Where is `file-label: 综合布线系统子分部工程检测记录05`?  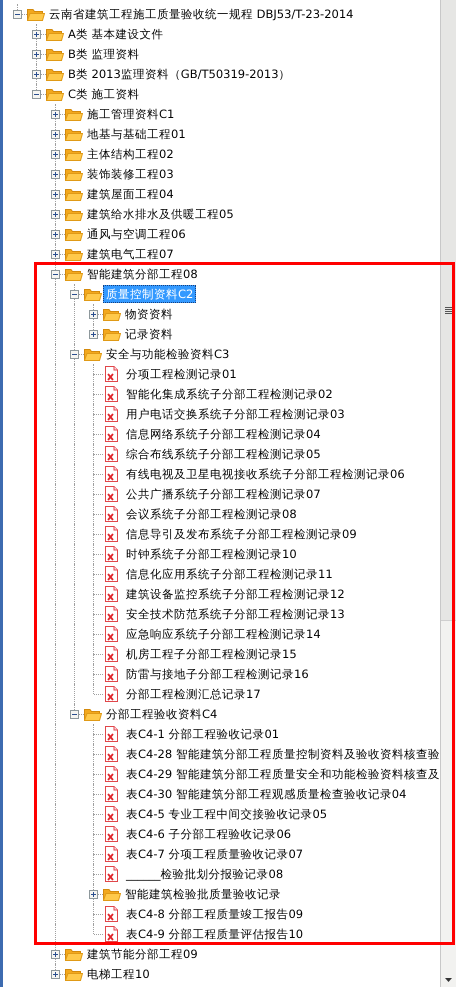
file-label: 综合布线系统子分部工程检测记录05 is located at coordinates (223, 454).